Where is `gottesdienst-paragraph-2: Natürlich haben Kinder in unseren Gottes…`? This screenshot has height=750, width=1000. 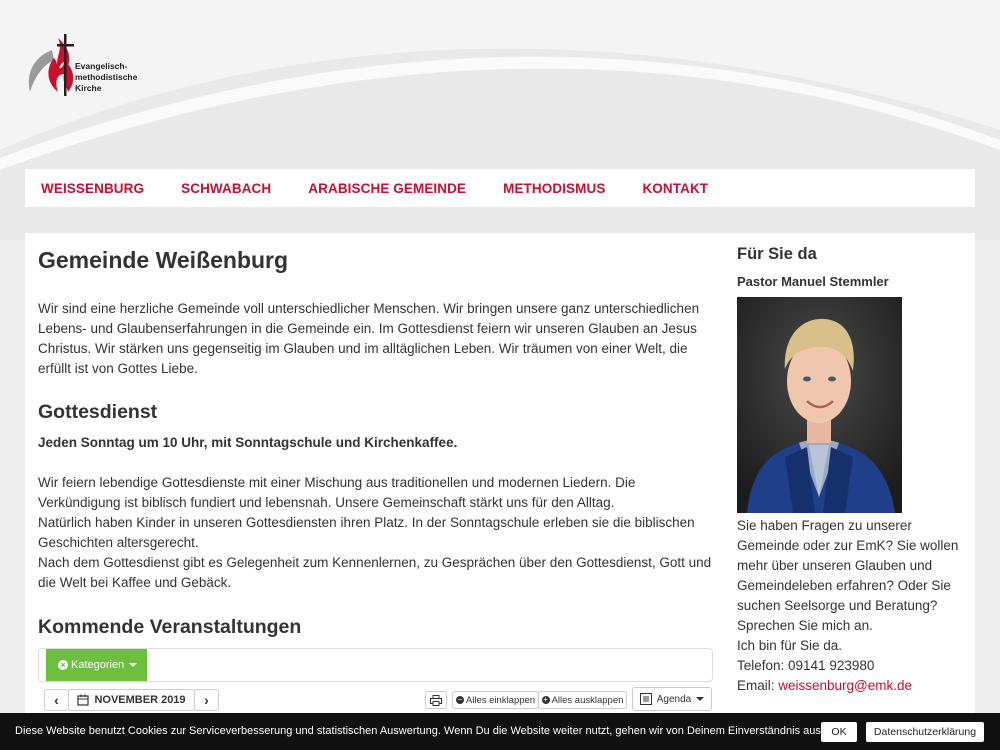
gottesdienst-paragraph-2: Natürlich haben Kinder in unseren Gottes… is located at coordinates (366, 532).